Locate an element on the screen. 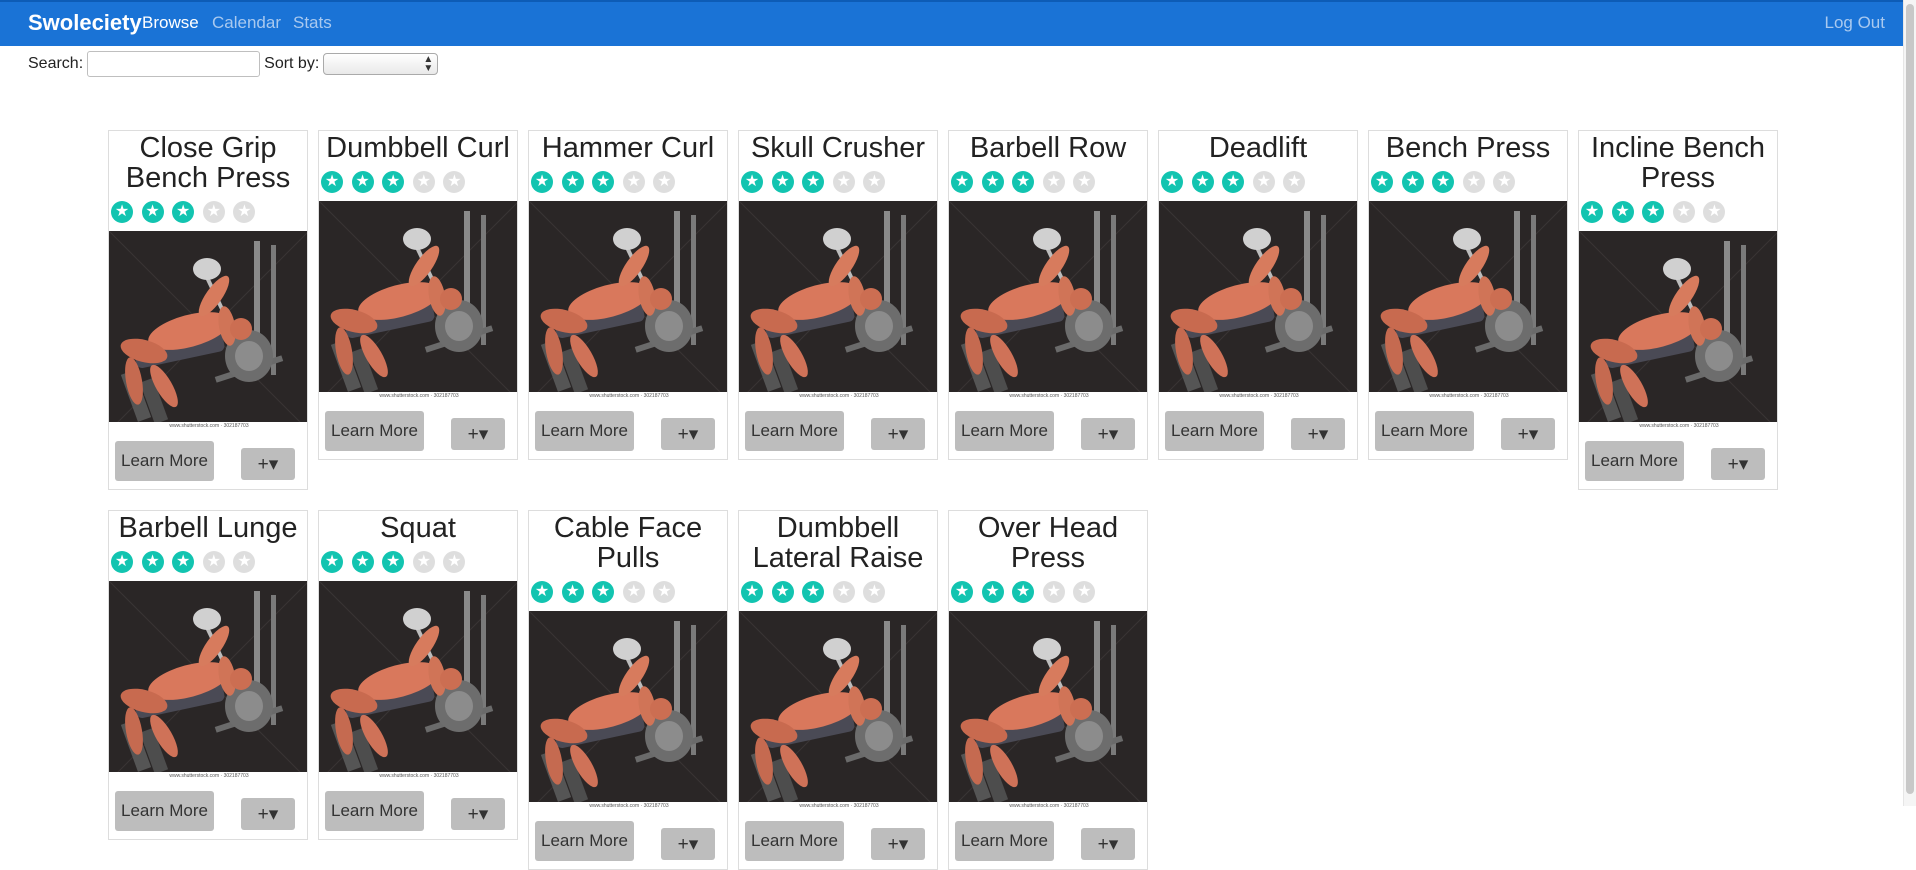 This screenshot has height=870, width=1916. nav-calendar: Calendar is located at coordinates (246, 23).